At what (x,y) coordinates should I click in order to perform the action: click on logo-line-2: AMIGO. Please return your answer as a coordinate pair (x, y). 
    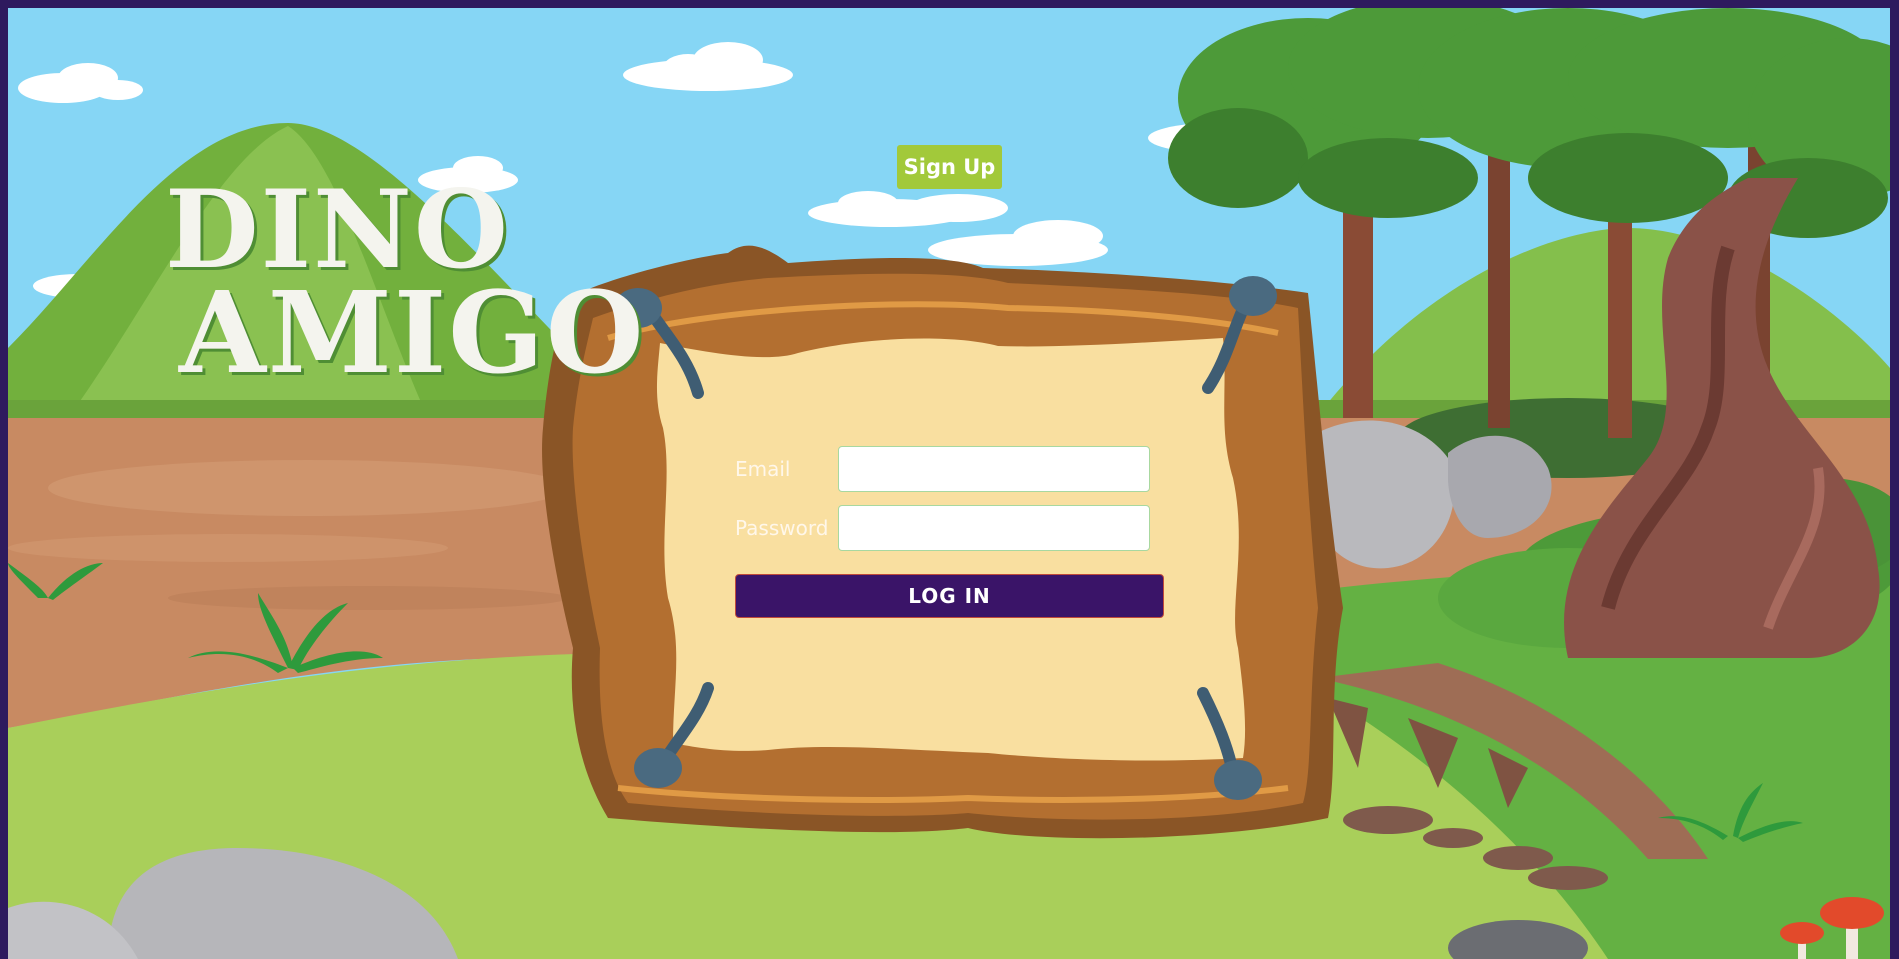
    Looking at the image, I should click on (412, 333).